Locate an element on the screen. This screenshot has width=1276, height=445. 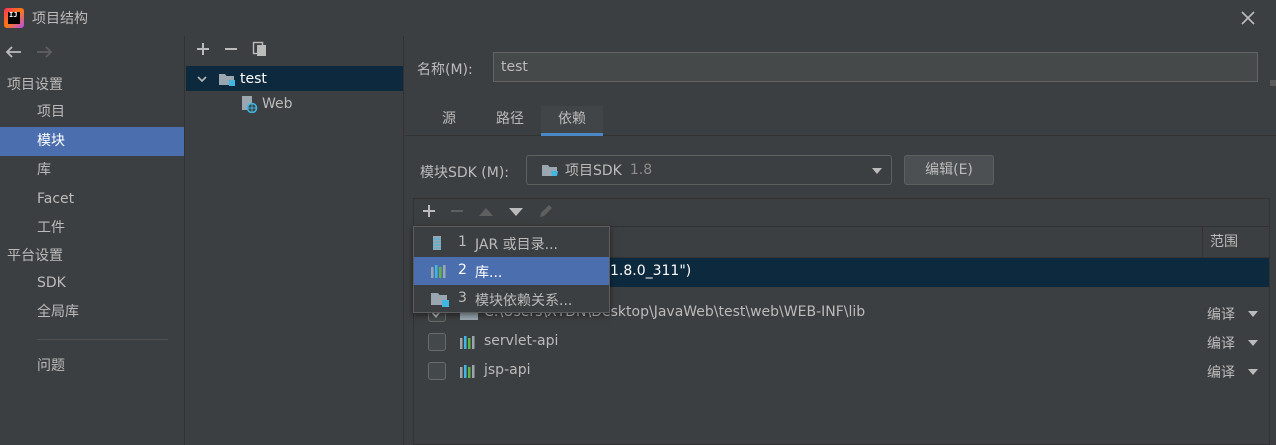
nav-item-problems: 问题 is located at coordinates (92, 366).